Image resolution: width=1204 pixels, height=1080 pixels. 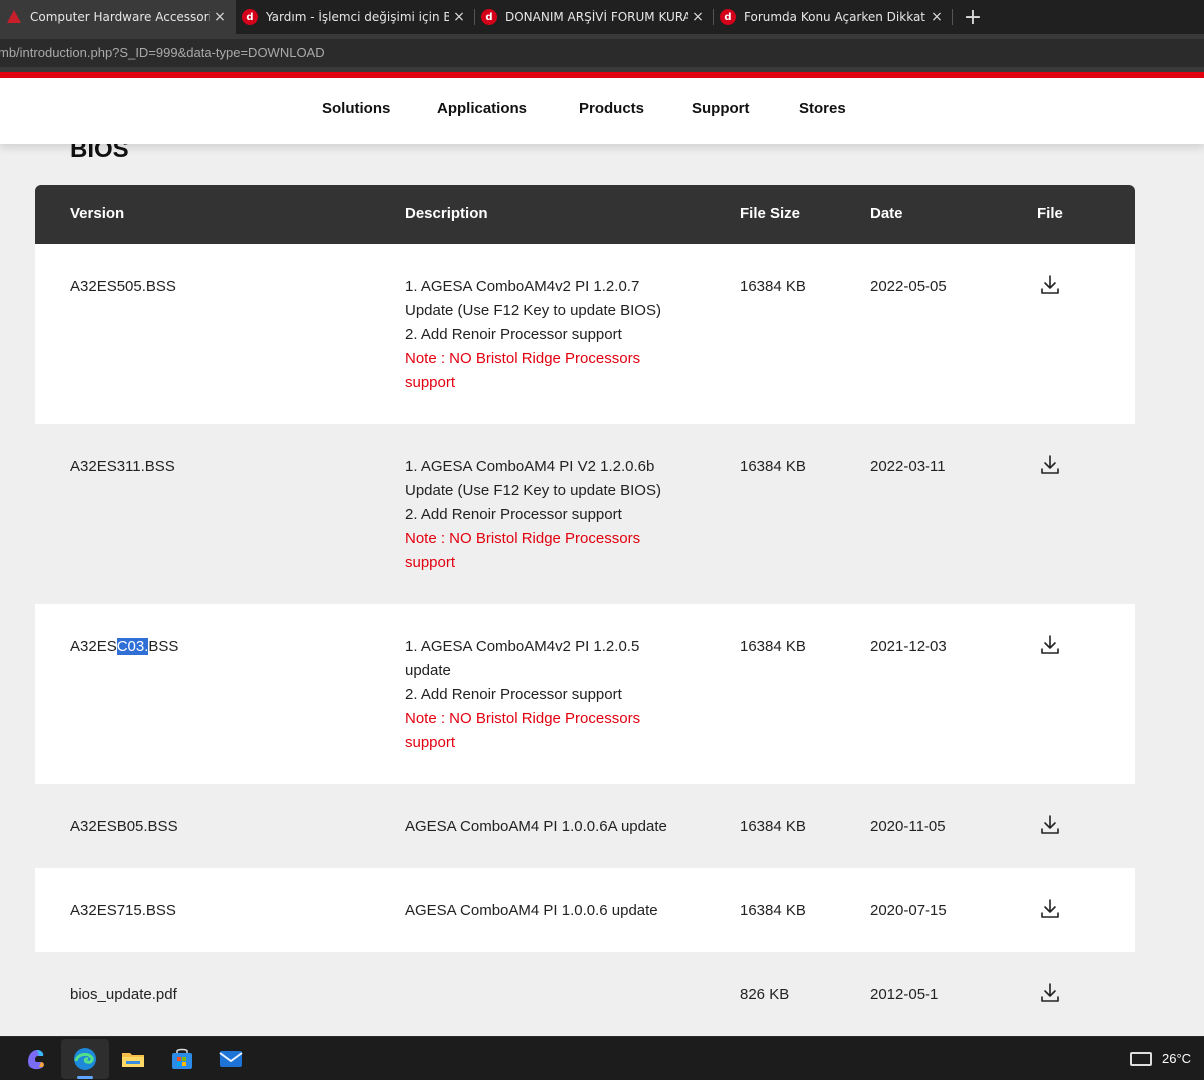 I want to click on version-text: A32ES715.BSS, so click(x=123, y=910).